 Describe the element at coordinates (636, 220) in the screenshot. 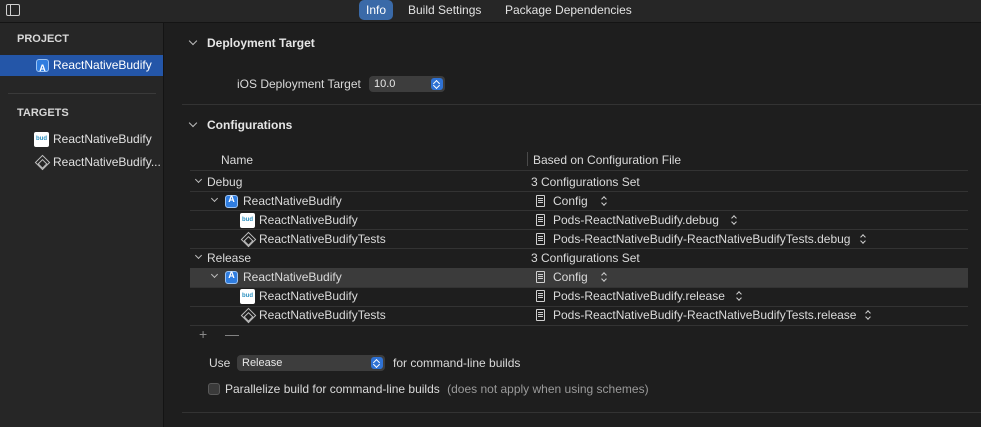

I see `config-file-value: Pods-ReactNativeBudify.debug` at that location.